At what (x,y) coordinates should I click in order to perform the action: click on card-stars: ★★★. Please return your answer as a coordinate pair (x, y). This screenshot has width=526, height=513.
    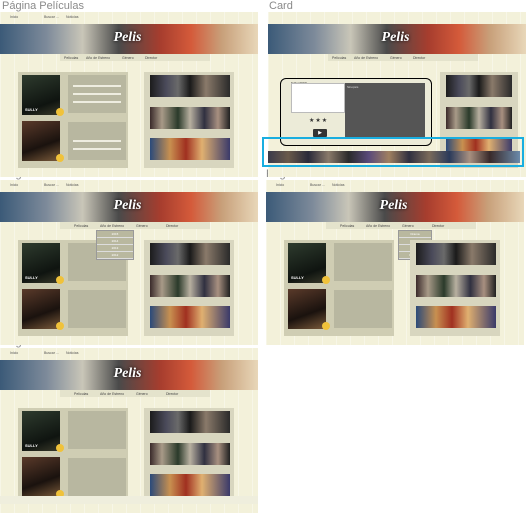
    Looking at the image, I should click on (318, 120).